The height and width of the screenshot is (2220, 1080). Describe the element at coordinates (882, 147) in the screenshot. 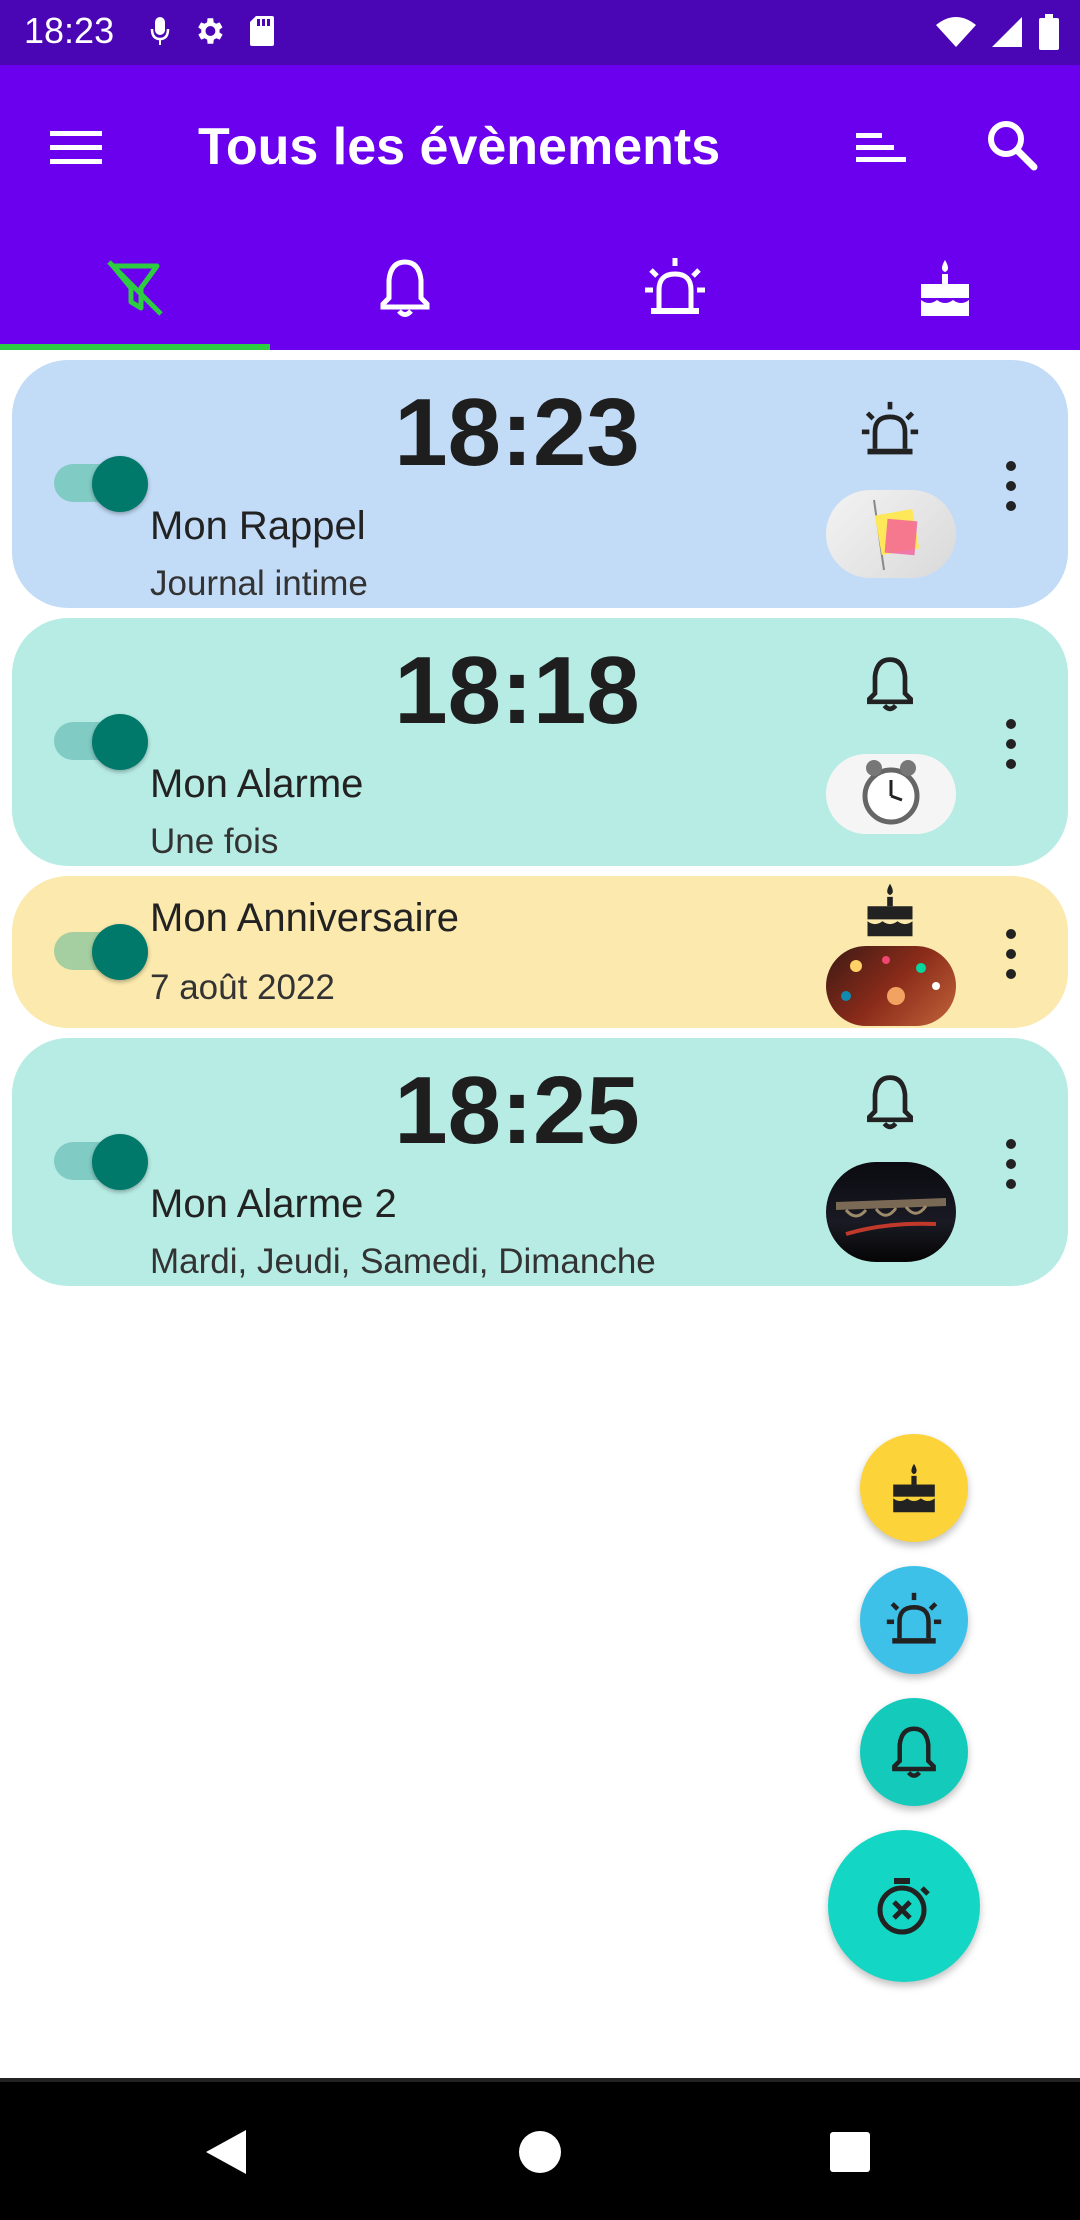

I see `sort-icon` at that location.